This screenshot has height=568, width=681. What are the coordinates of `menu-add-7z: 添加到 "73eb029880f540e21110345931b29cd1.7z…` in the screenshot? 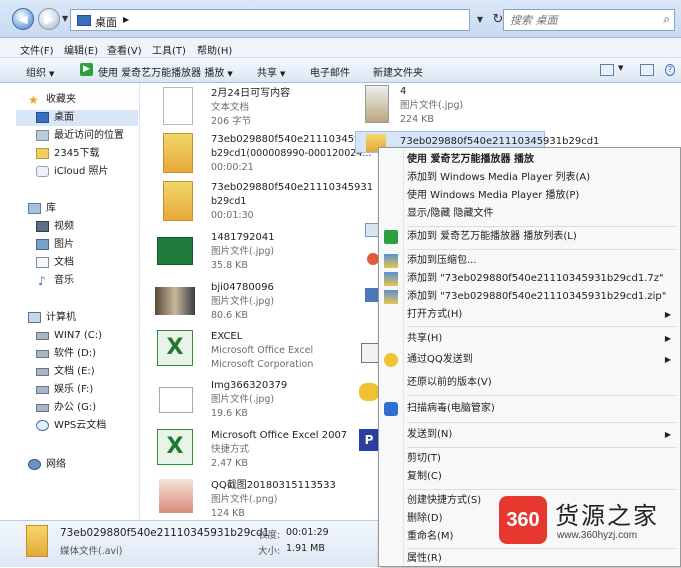 It's located at (535, 279).